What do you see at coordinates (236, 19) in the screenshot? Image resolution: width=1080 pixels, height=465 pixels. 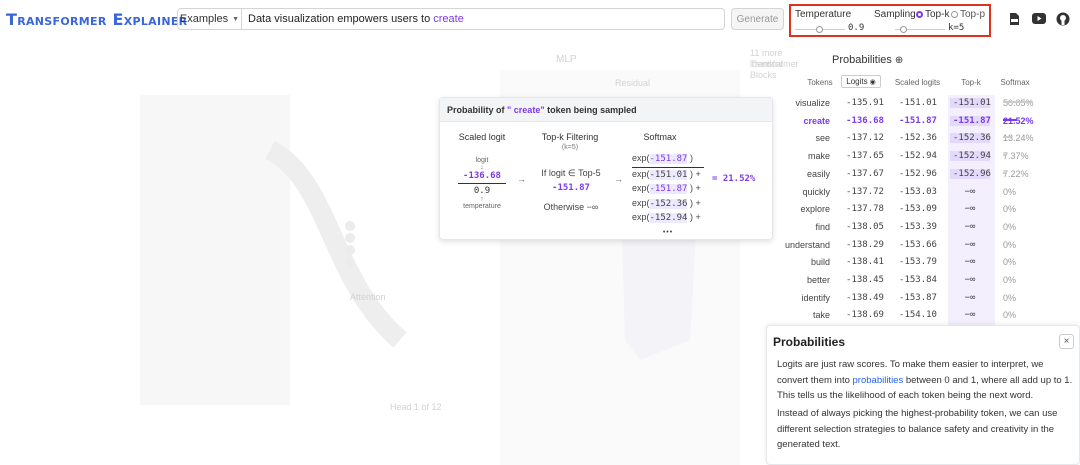 I see `chevron-down-icon: ▼` at bounding box center [236, 19].